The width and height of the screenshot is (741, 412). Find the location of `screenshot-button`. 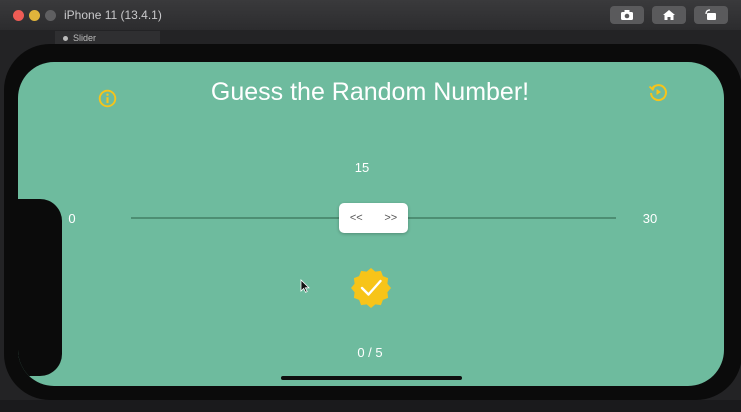

screenshot-button is located at coordinates (627, 15).